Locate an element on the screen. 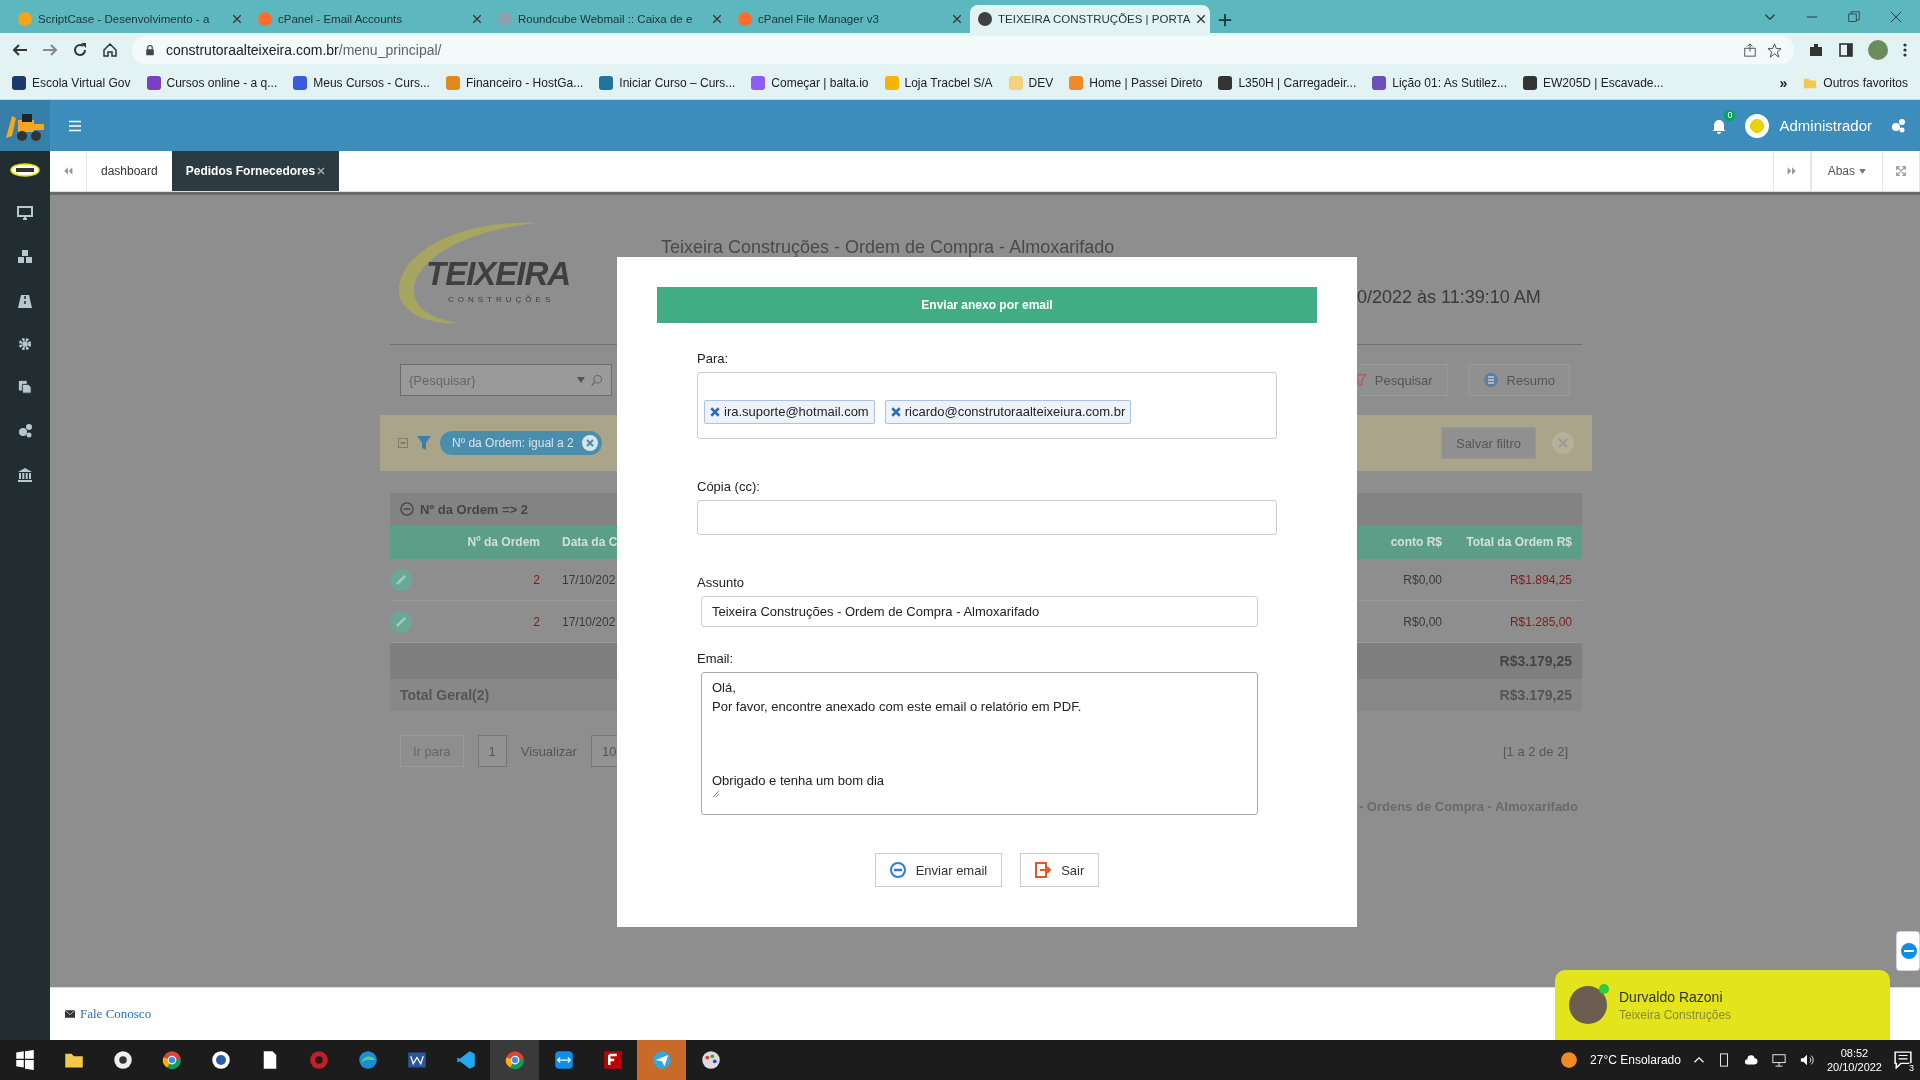 This screenshot has height=1080, width=1920. contact-link: Fale Conosco is located at coordinates (108, 1014).